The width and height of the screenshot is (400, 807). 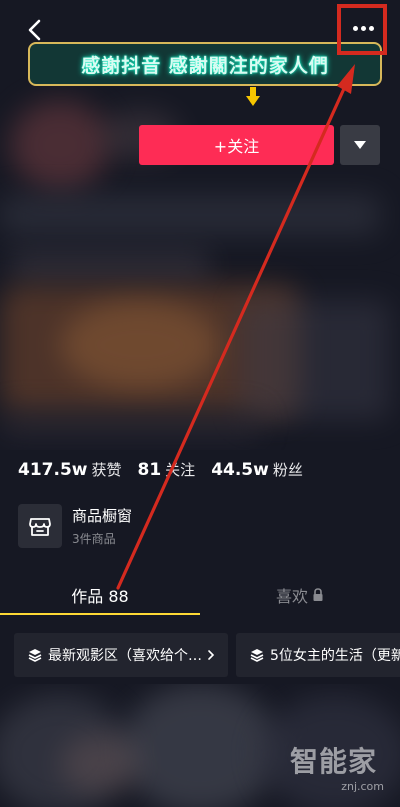 I want to click on collection-list: 最新观影区（喜欢给个… 5位女主的生活（更新, so click(x=207, y=655).